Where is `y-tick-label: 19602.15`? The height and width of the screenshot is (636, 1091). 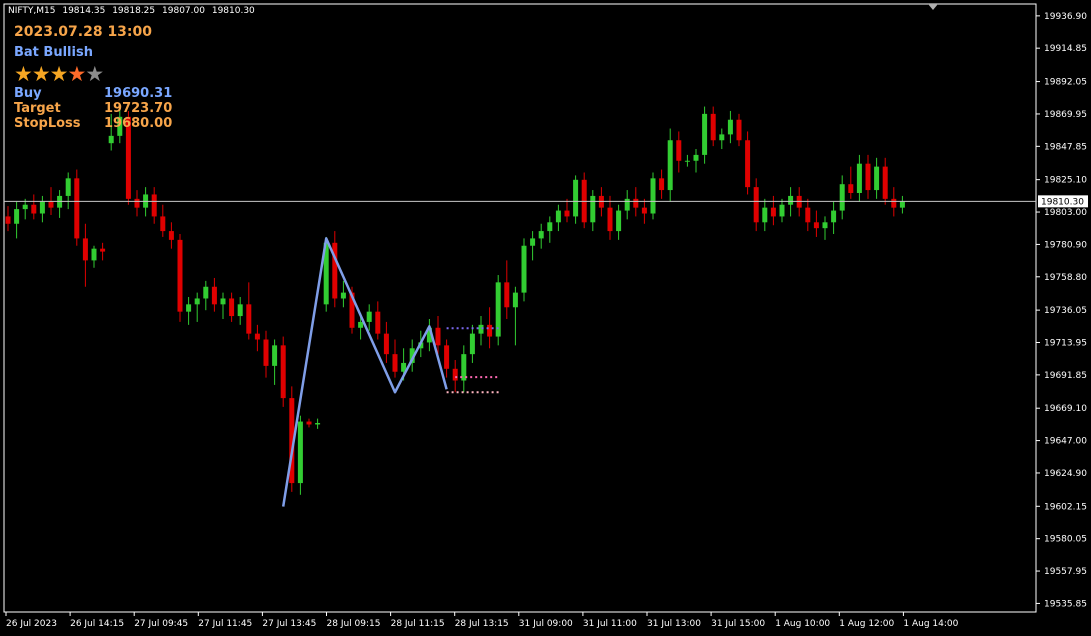 y-tick-label: 19602.15 is located at coordinates (1065, 507).